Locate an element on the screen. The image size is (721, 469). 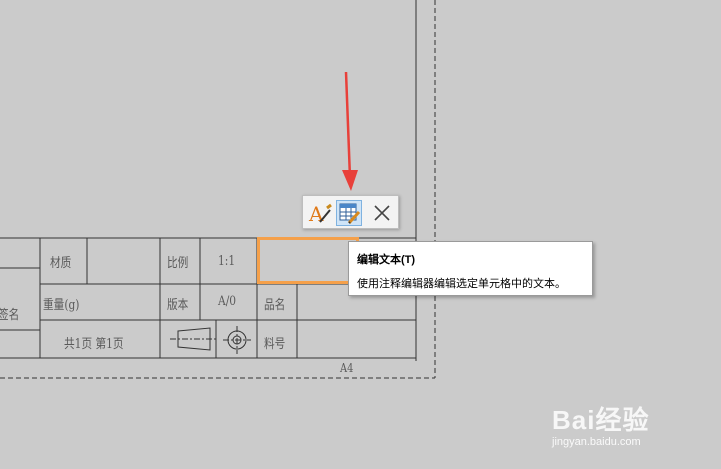
part-name-label: 品名 is located at coordinates (275, 305).